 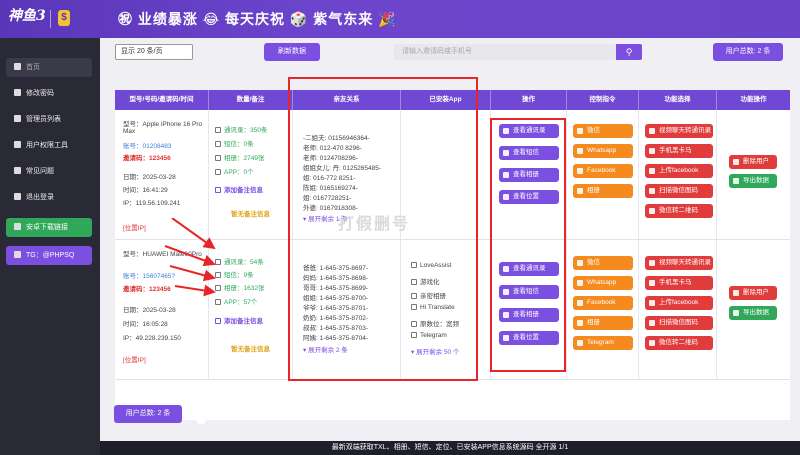 I want to click on sidebar-item-label: 安卓下载链接, so click(x=47, y=227).